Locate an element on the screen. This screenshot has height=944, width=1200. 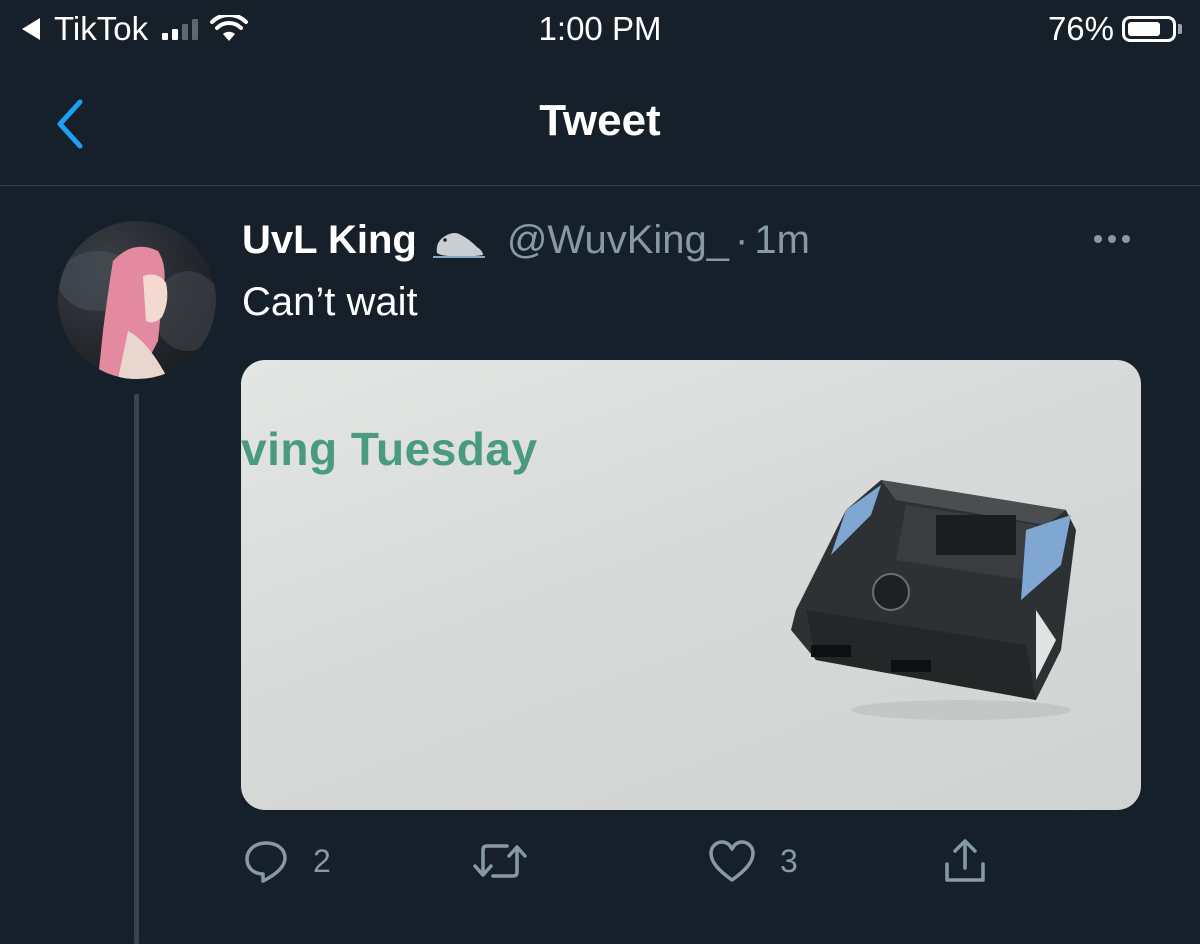
battery-icon is located at coordinates (1149, 29).